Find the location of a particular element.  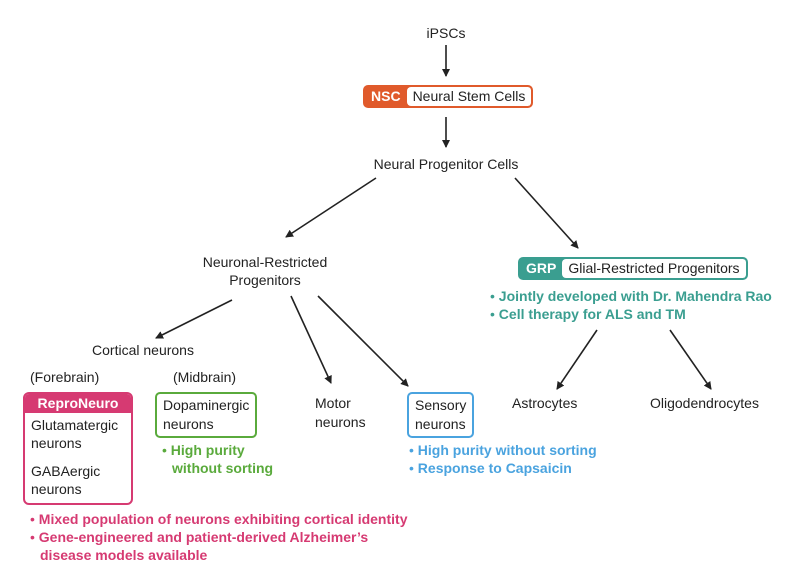

node-cortical: Cortical neurons is located at coordinates (143, 350).